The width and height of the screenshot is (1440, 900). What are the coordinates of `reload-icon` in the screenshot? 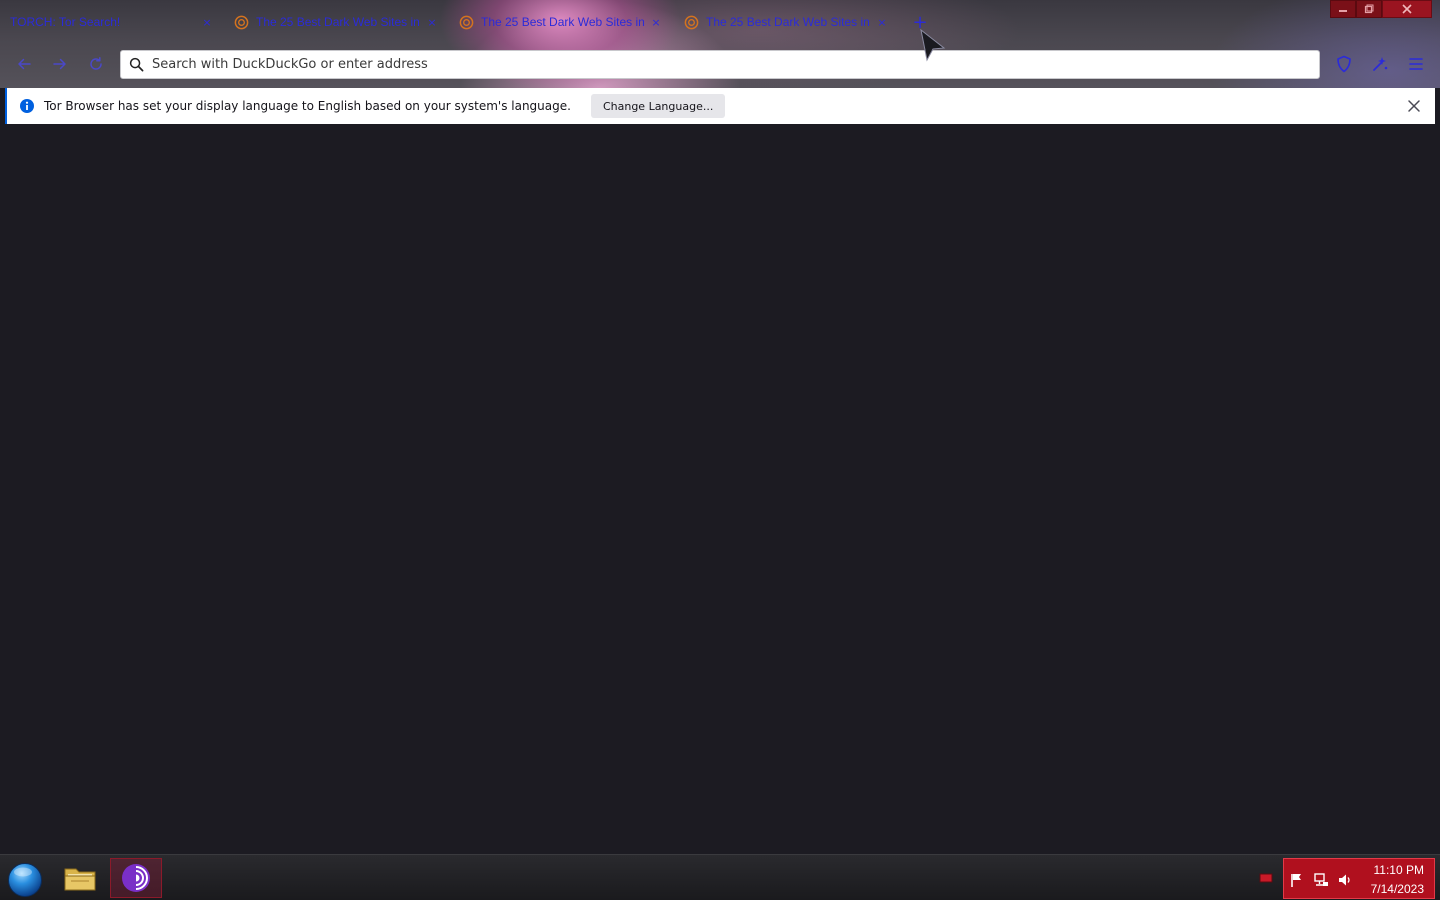 It's located at (96, 63).